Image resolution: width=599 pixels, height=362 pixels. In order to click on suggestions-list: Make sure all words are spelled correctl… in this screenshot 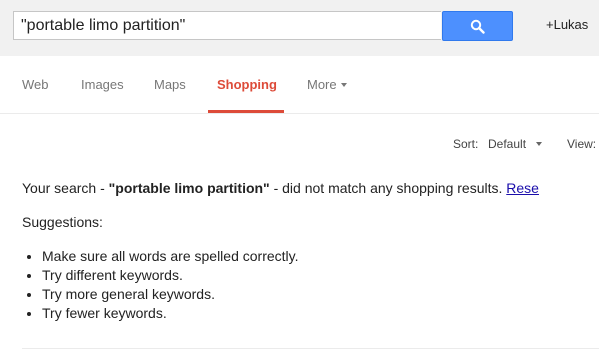, I will do `click(160, 285)`.